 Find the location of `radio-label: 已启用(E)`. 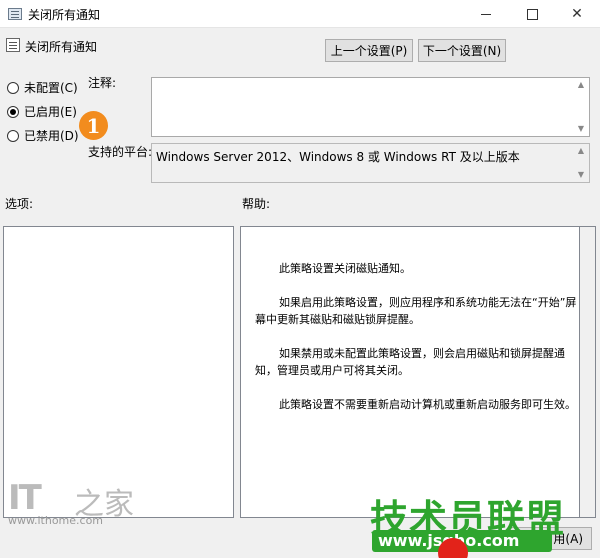

radio-label: 已启用(E) is located at coordinates (50, 112).